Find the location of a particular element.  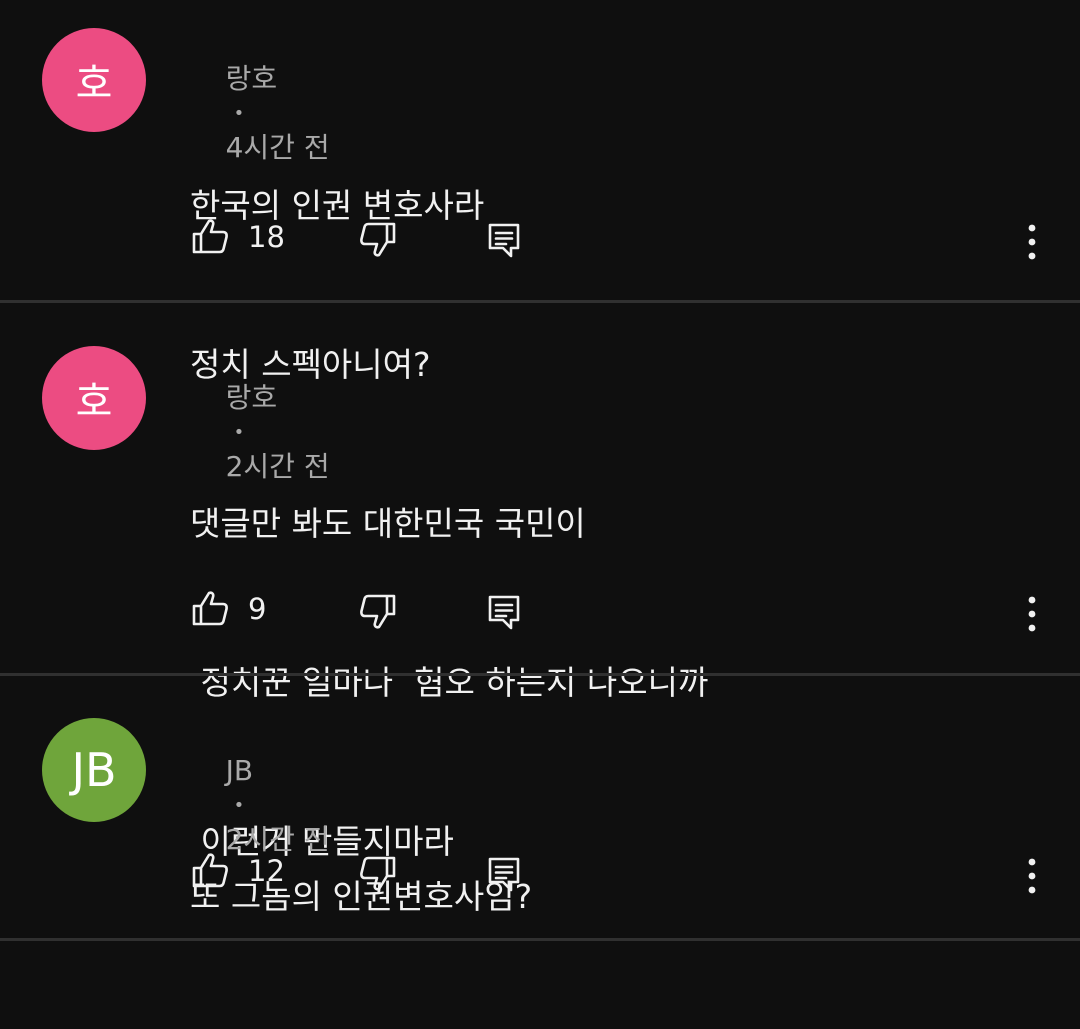

like-button: 12 is located at coordinates (237, 871).